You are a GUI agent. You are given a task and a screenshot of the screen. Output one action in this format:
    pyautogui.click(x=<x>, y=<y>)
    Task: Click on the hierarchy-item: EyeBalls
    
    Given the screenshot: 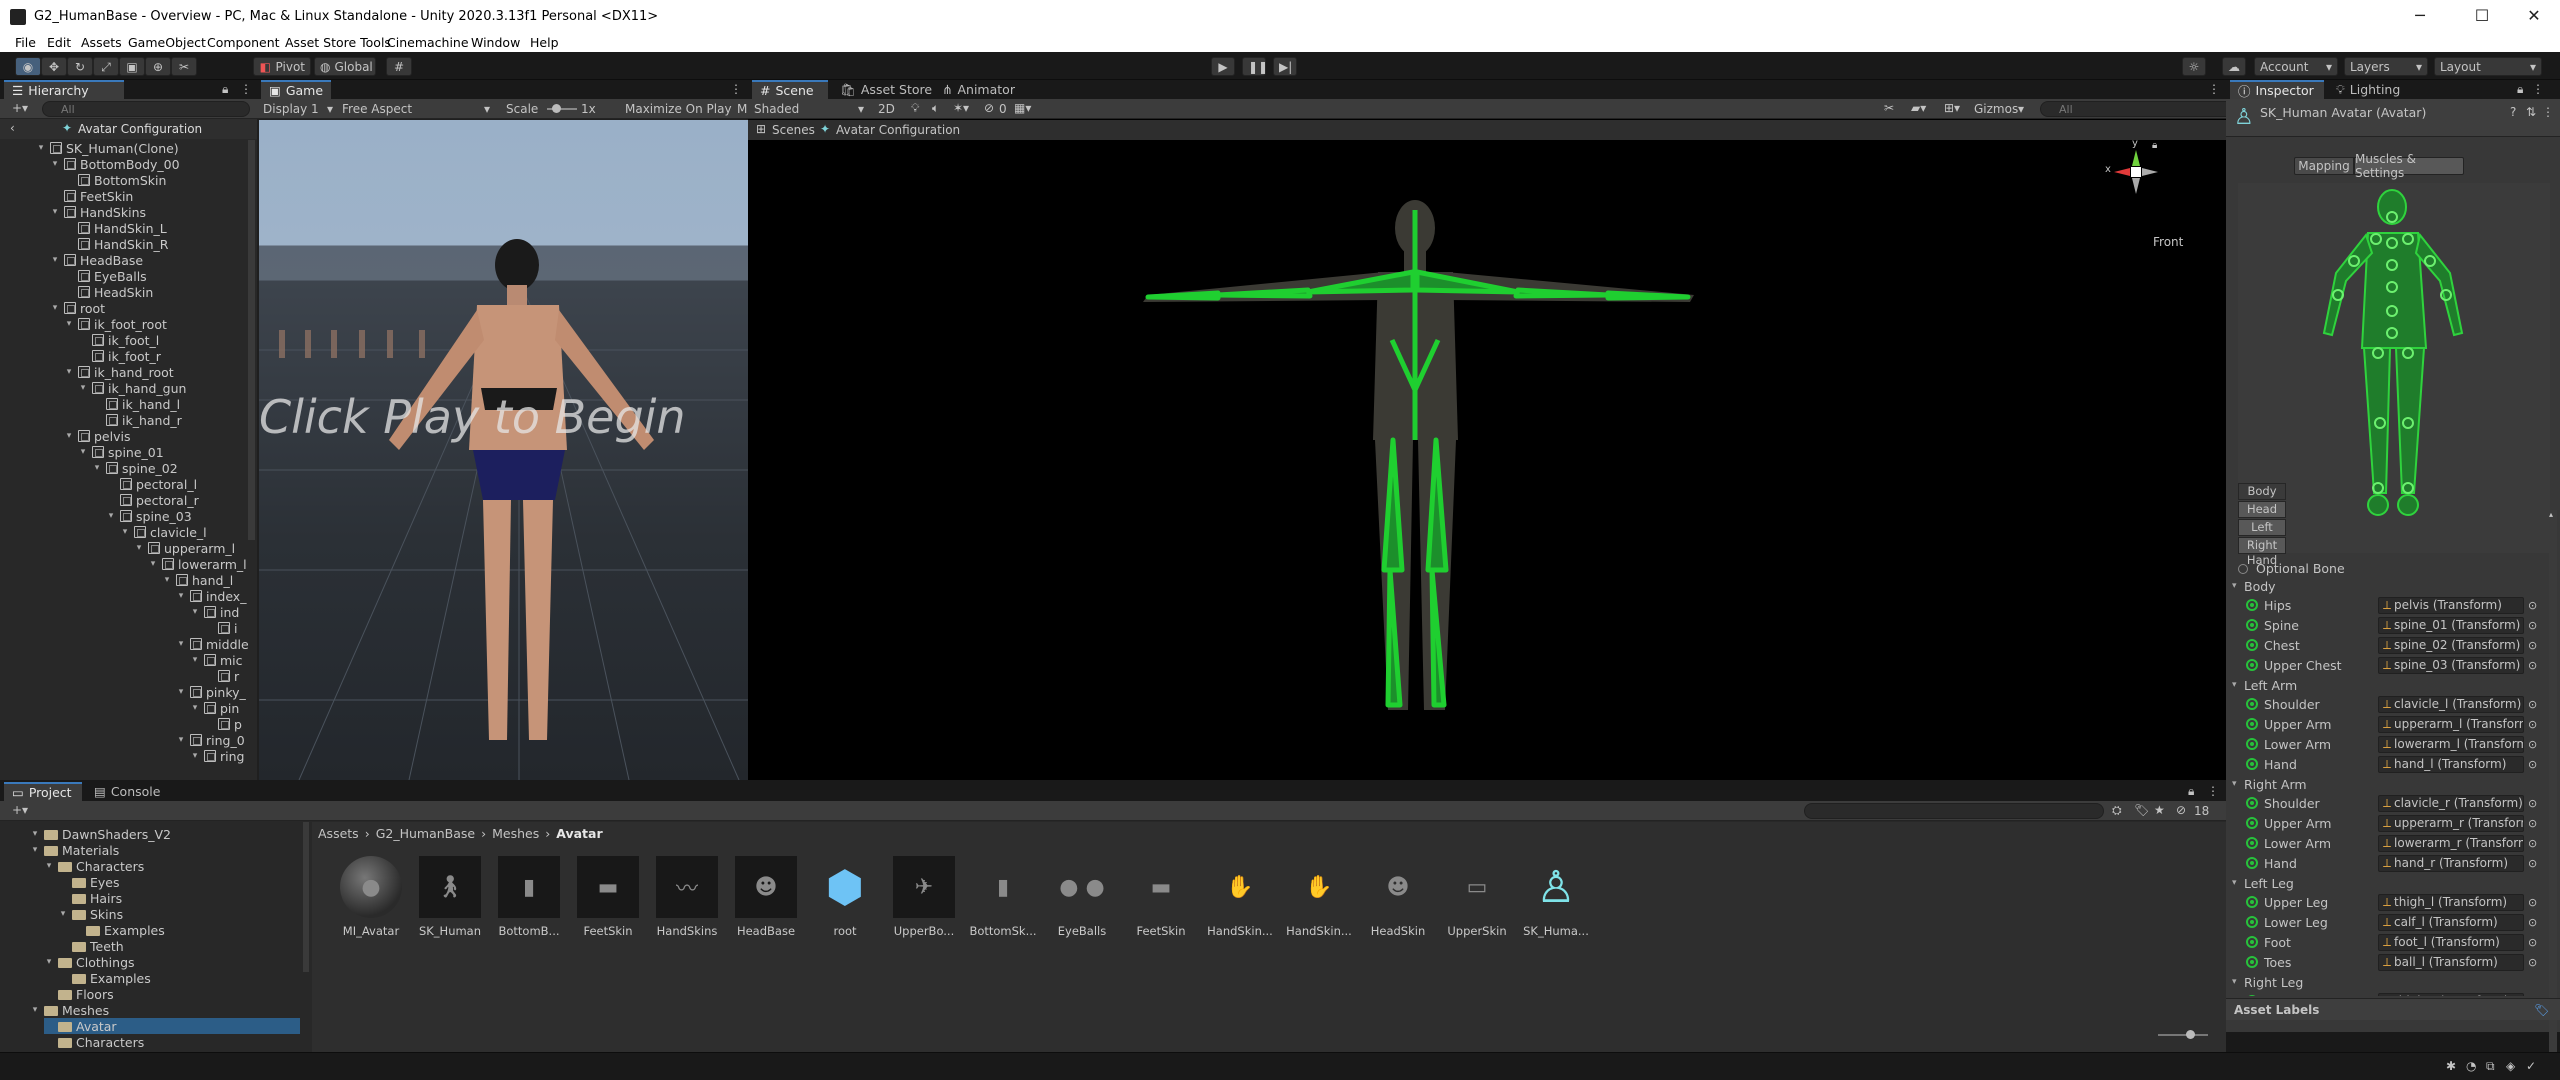 What is the action you would take?
    pyautogui.click(x=105, y=276)
    